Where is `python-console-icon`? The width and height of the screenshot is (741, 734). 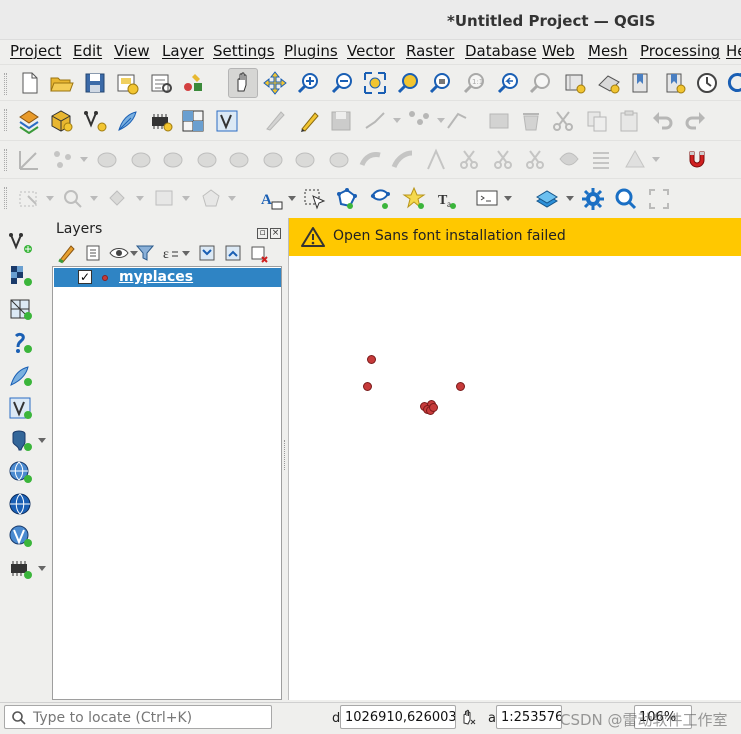
python-console-icon is located at coordinates (487, 199).